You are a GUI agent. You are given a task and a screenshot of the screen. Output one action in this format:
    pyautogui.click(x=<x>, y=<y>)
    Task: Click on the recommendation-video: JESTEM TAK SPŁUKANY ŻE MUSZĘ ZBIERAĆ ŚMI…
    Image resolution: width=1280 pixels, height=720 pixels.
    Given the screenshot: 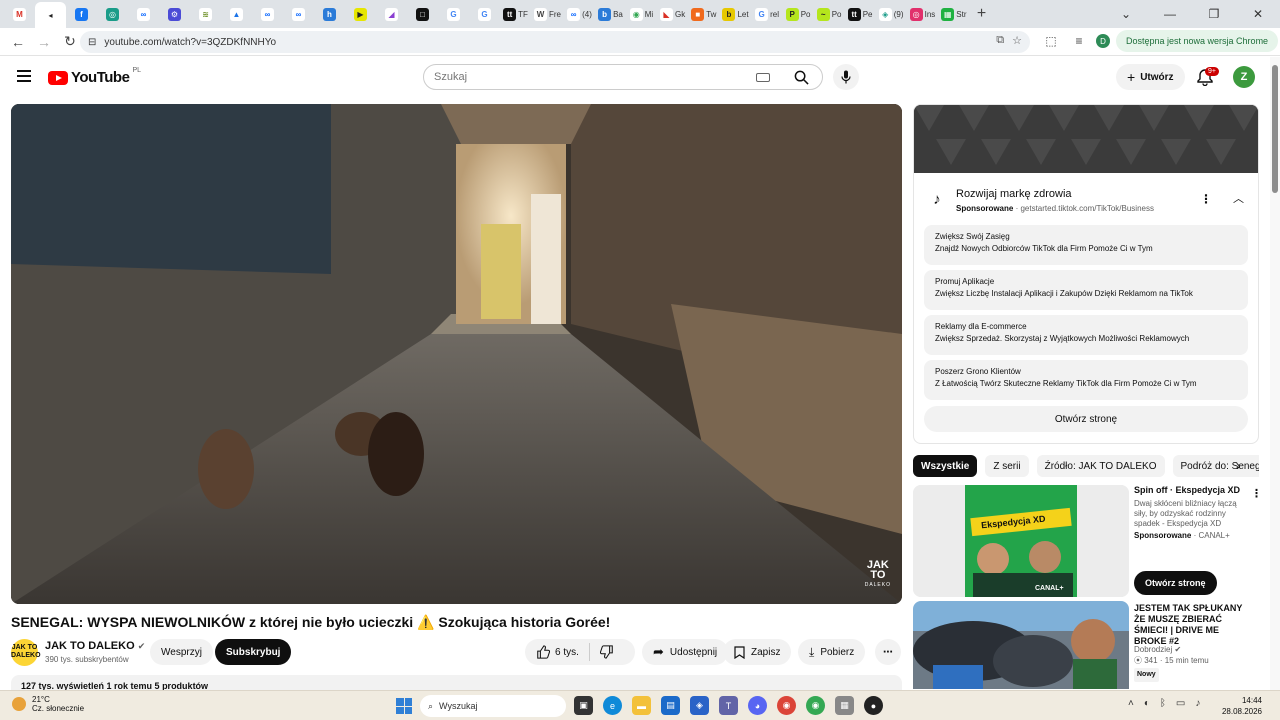 What is the action you would take?
    pyautogui.click(x=1086, y=645)
    